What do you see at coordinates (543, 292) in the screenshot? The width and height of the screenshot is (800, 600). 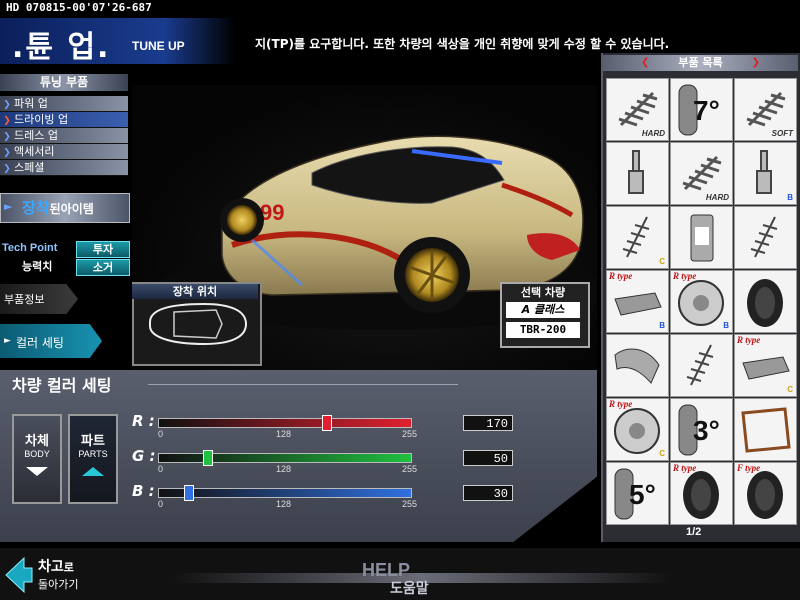 I see `selected-car-title: 선택 차량` at bounding box center [543, 292].